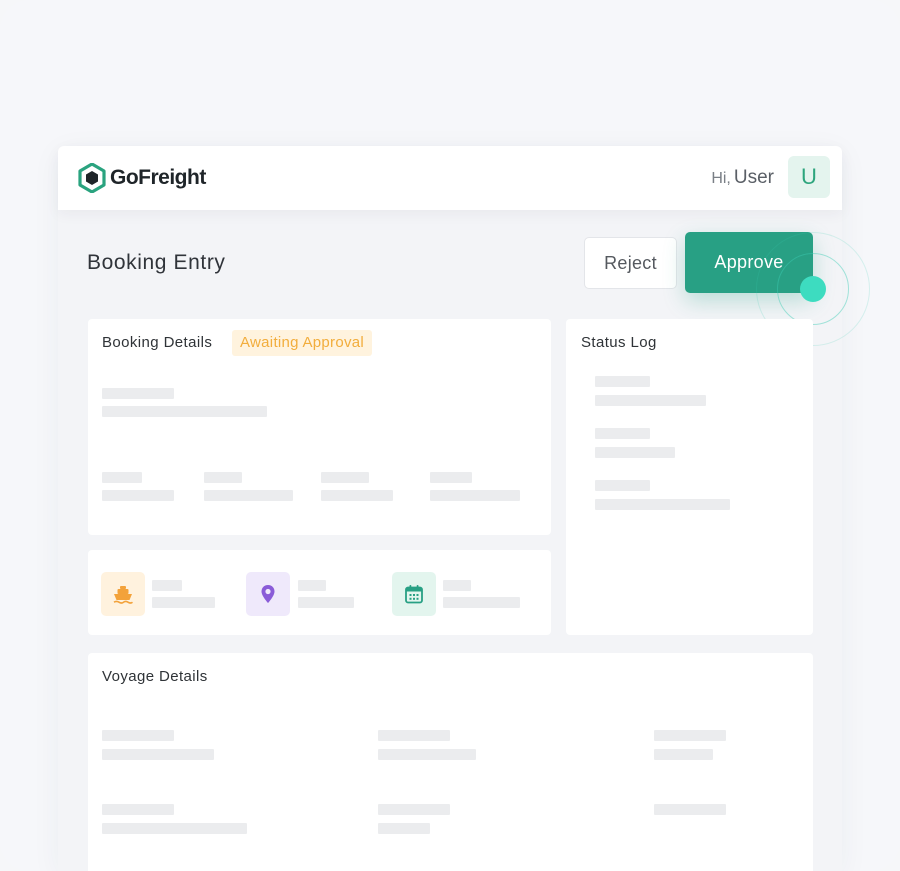  What do you see at coordinates (813, 289) in the screenshot?
I see `cursor-indicator` at bounding box center [813, 289].